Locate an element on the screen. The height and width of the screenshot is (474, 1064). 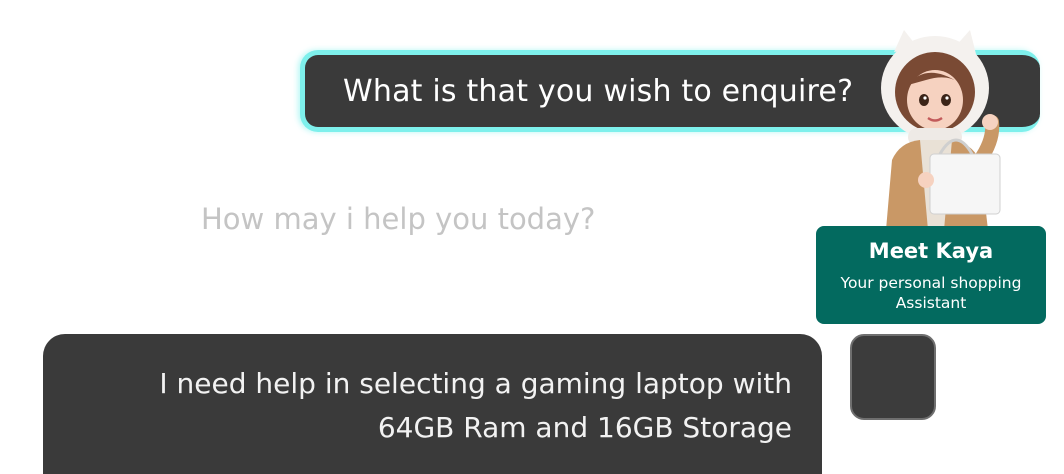
kaya-avatar-icon is located at coordinates (936, 130).